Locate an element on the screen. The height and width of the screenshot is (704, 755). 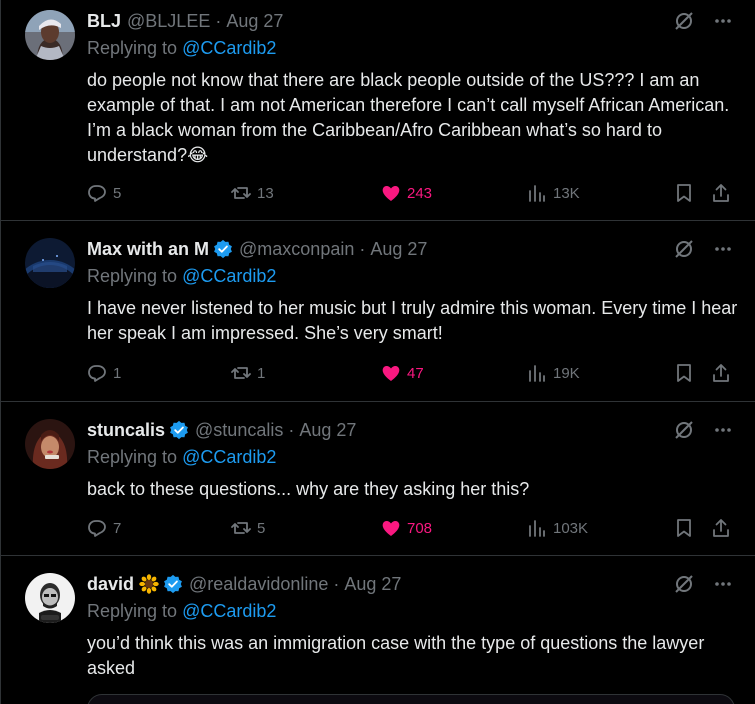
view-count: 19K is located at coordinates (566, 373).